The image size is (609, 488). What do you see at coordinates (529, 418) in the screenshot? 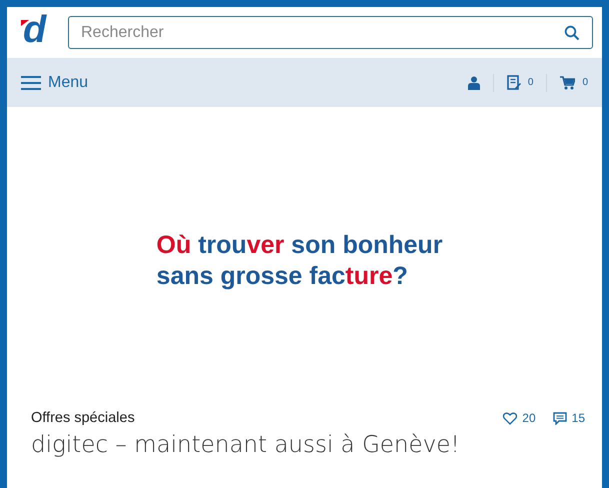
I see `like-count: 20` at bounding box center [529, 418].